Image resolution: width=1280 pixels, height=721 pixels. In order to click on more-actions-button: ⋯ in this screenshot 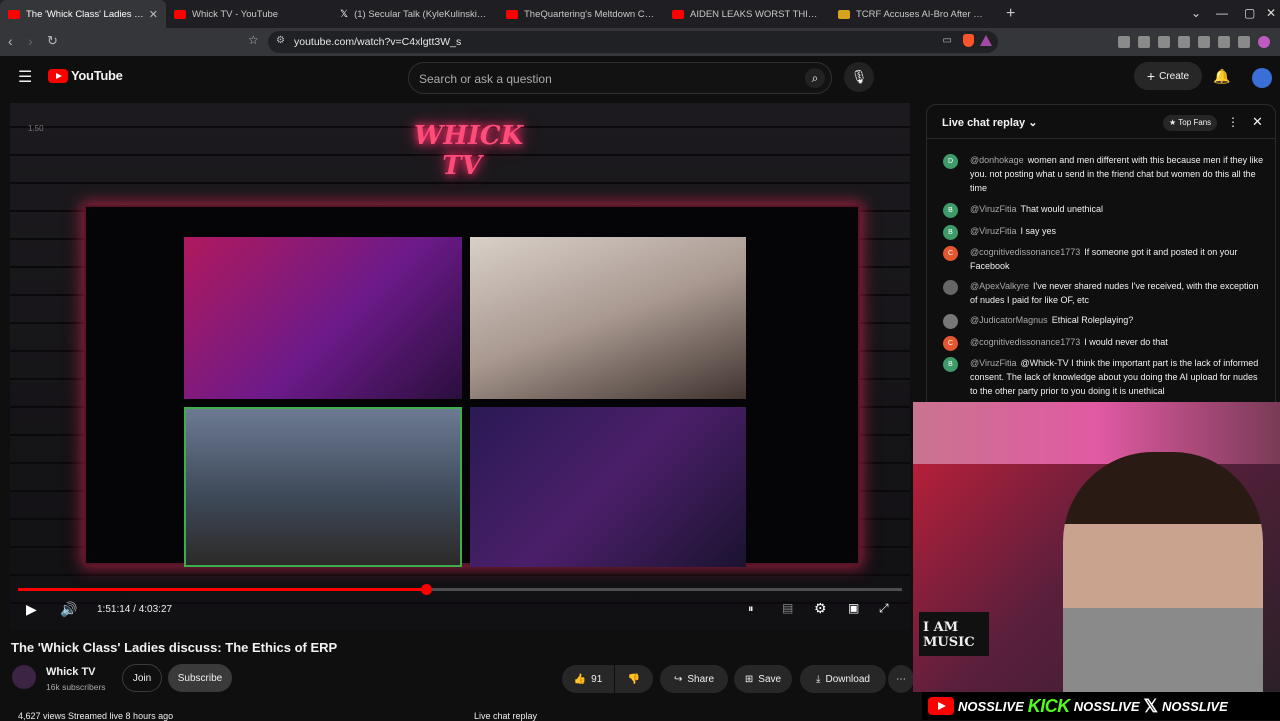, I will do `click(901, 679)`.